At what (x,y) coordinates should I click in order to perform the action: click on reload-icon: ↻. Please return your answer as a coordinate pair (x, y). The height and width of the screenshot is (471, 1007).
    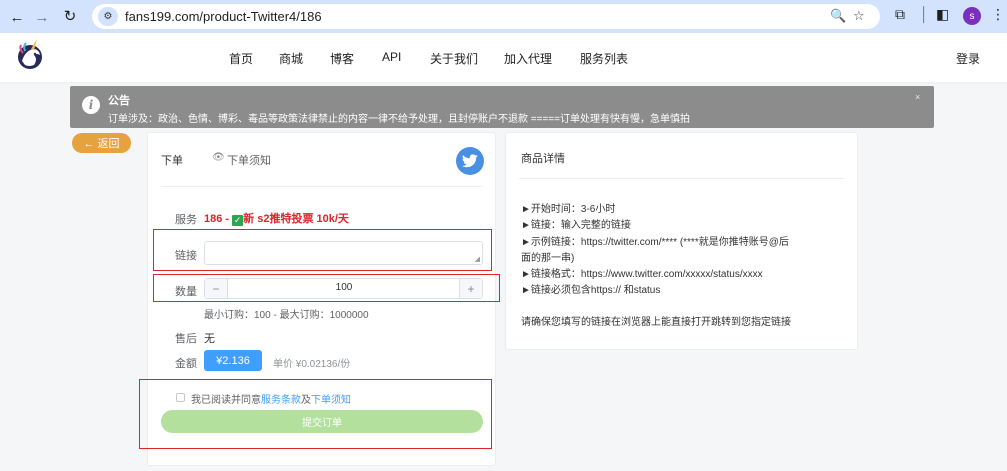
    Looking at the image, I should click on (70, 16).